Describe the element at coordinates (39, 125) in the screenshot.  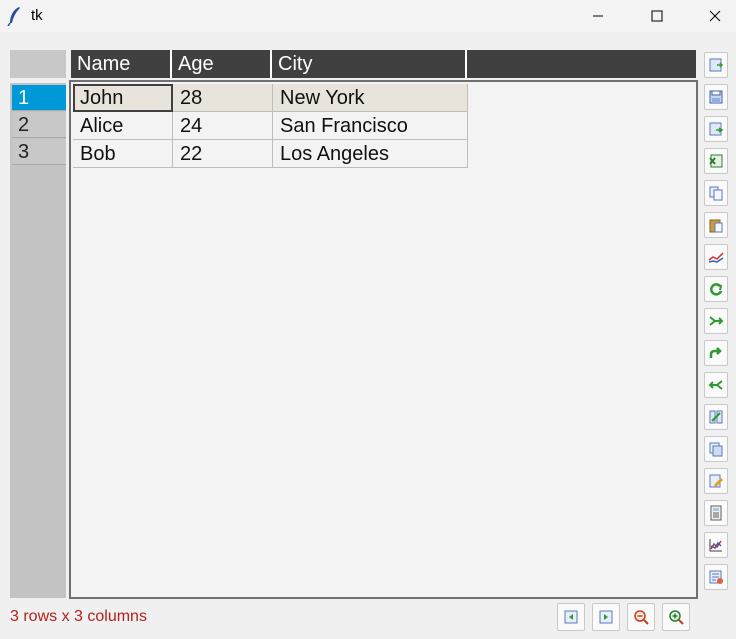
I see `row-index: 2` at that location.